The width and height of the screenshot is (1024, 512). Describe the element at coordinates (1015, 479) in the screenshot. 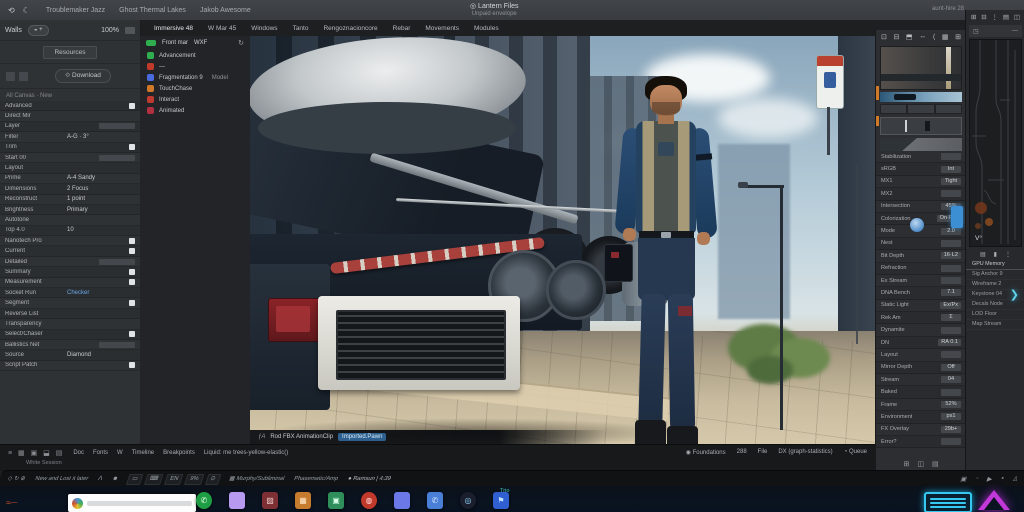

I see `tray-right-icon: ♙` at that location.